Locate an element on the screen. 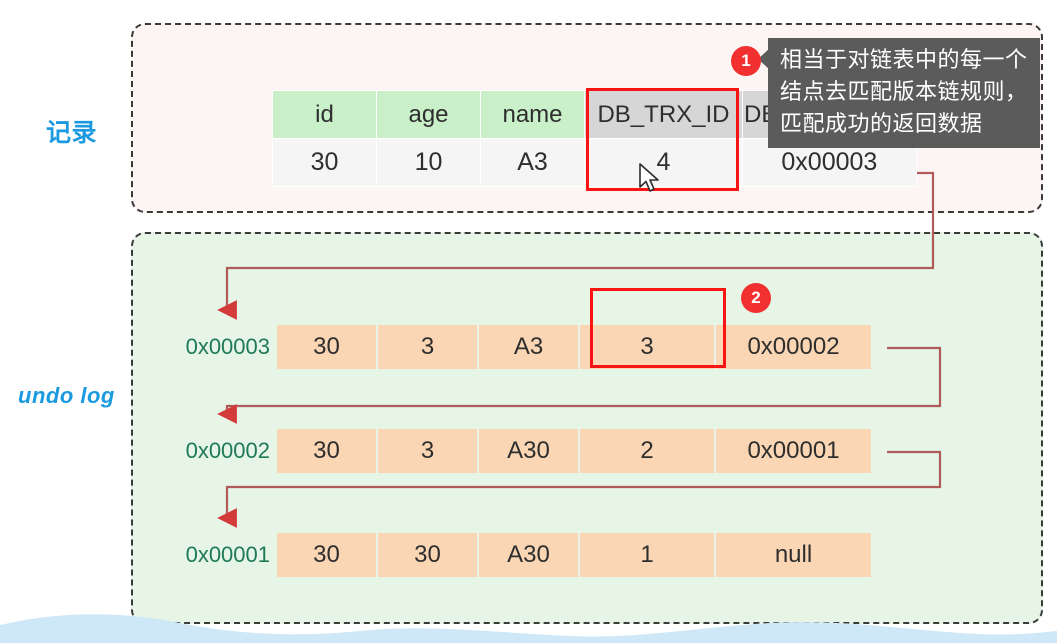 Image resolution: width=1057 pixels, height=643 pixels. record-header-db-trx-id: DB_TRX_ID is located at coordinates (663, 114).